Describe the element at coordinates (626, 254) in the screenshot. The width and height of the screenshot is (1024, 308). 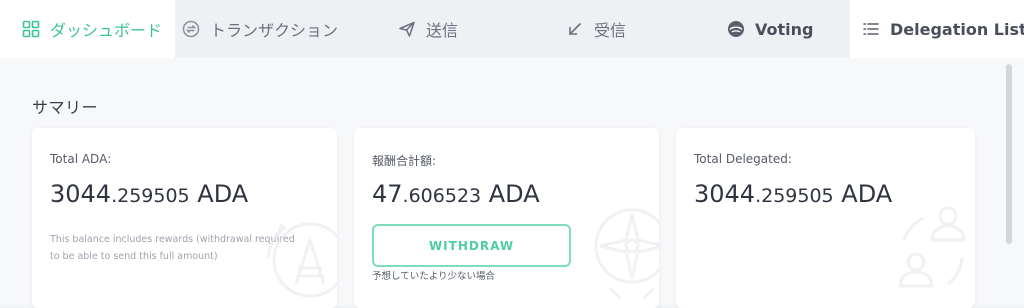
I see `compass-icon` at that location.